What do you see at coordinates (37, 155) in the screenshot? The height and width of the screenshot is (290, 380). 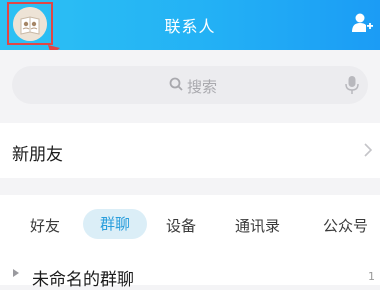 I see `new-friends-label: 新朋友` at bounding box center [37, 155].